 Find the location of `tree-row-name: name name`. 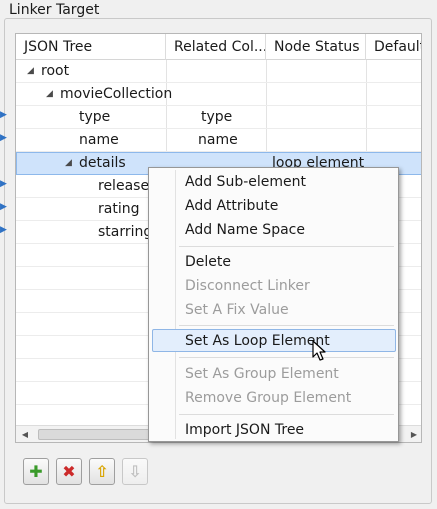

tree-row-name: name name is located at coordinates (218, 140).